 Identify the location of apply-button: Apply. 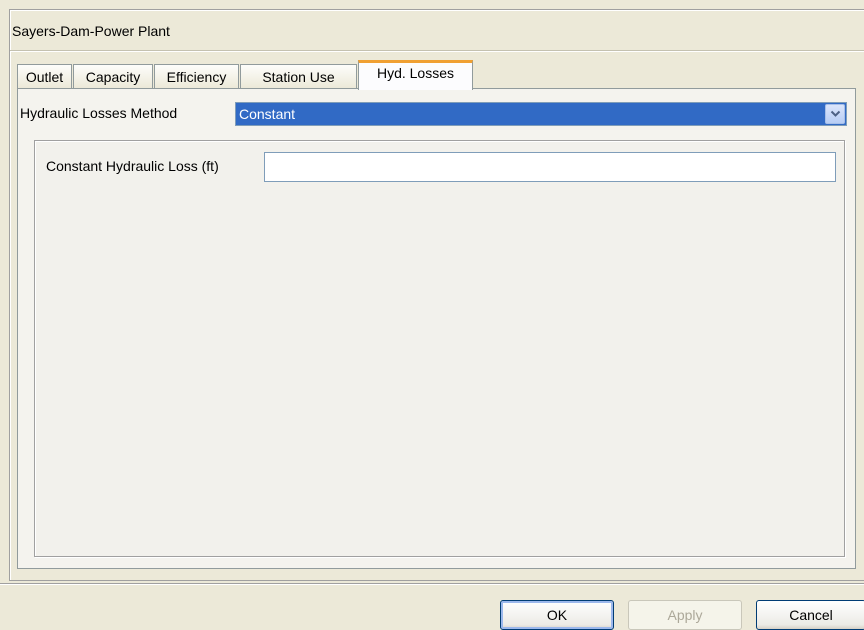
(685, 615).